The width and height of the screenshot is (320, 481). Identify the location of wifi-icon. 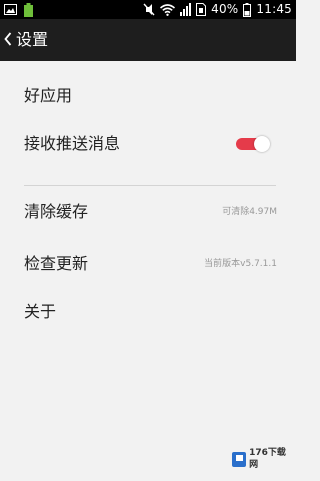
(168, 9).